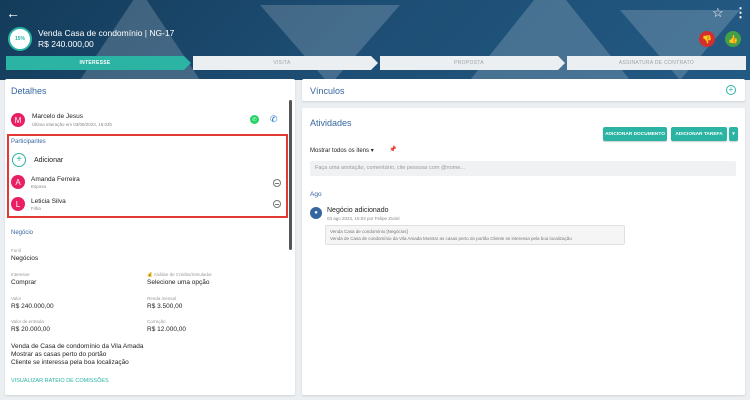 The image size is (750, 400). I want to click on timeline-group-label: Ago, so click(316, 194).